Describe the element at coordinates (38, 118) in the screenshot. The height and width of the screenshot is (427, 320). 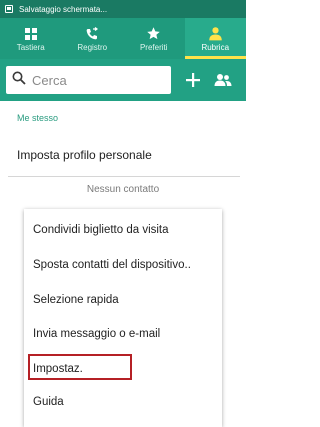
I see `section-header-me: Me stesso` at that location.